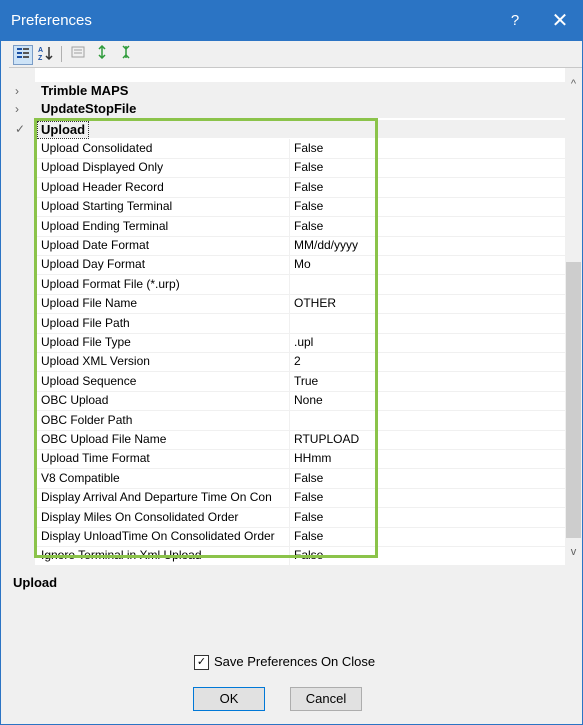 Image resolution: width=583 pixels, height=725 pixels. I want to click on property-row: Ignore Terminal in Xml Upload False, so click(300, 555).